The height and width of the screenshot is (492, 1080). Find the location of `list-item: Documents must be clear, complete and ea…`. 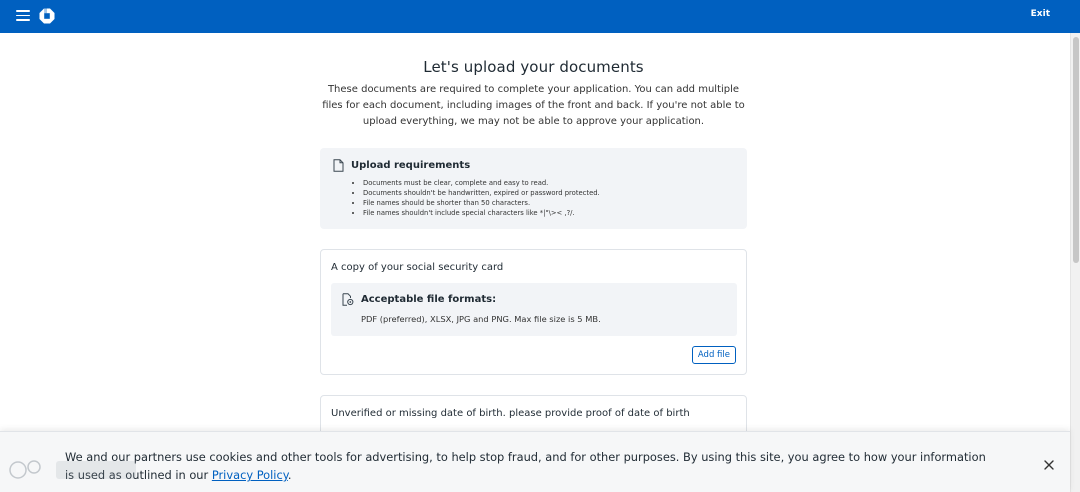

list-item: Documents must be clear, complete and ea… is located at coordinates (481, 183).